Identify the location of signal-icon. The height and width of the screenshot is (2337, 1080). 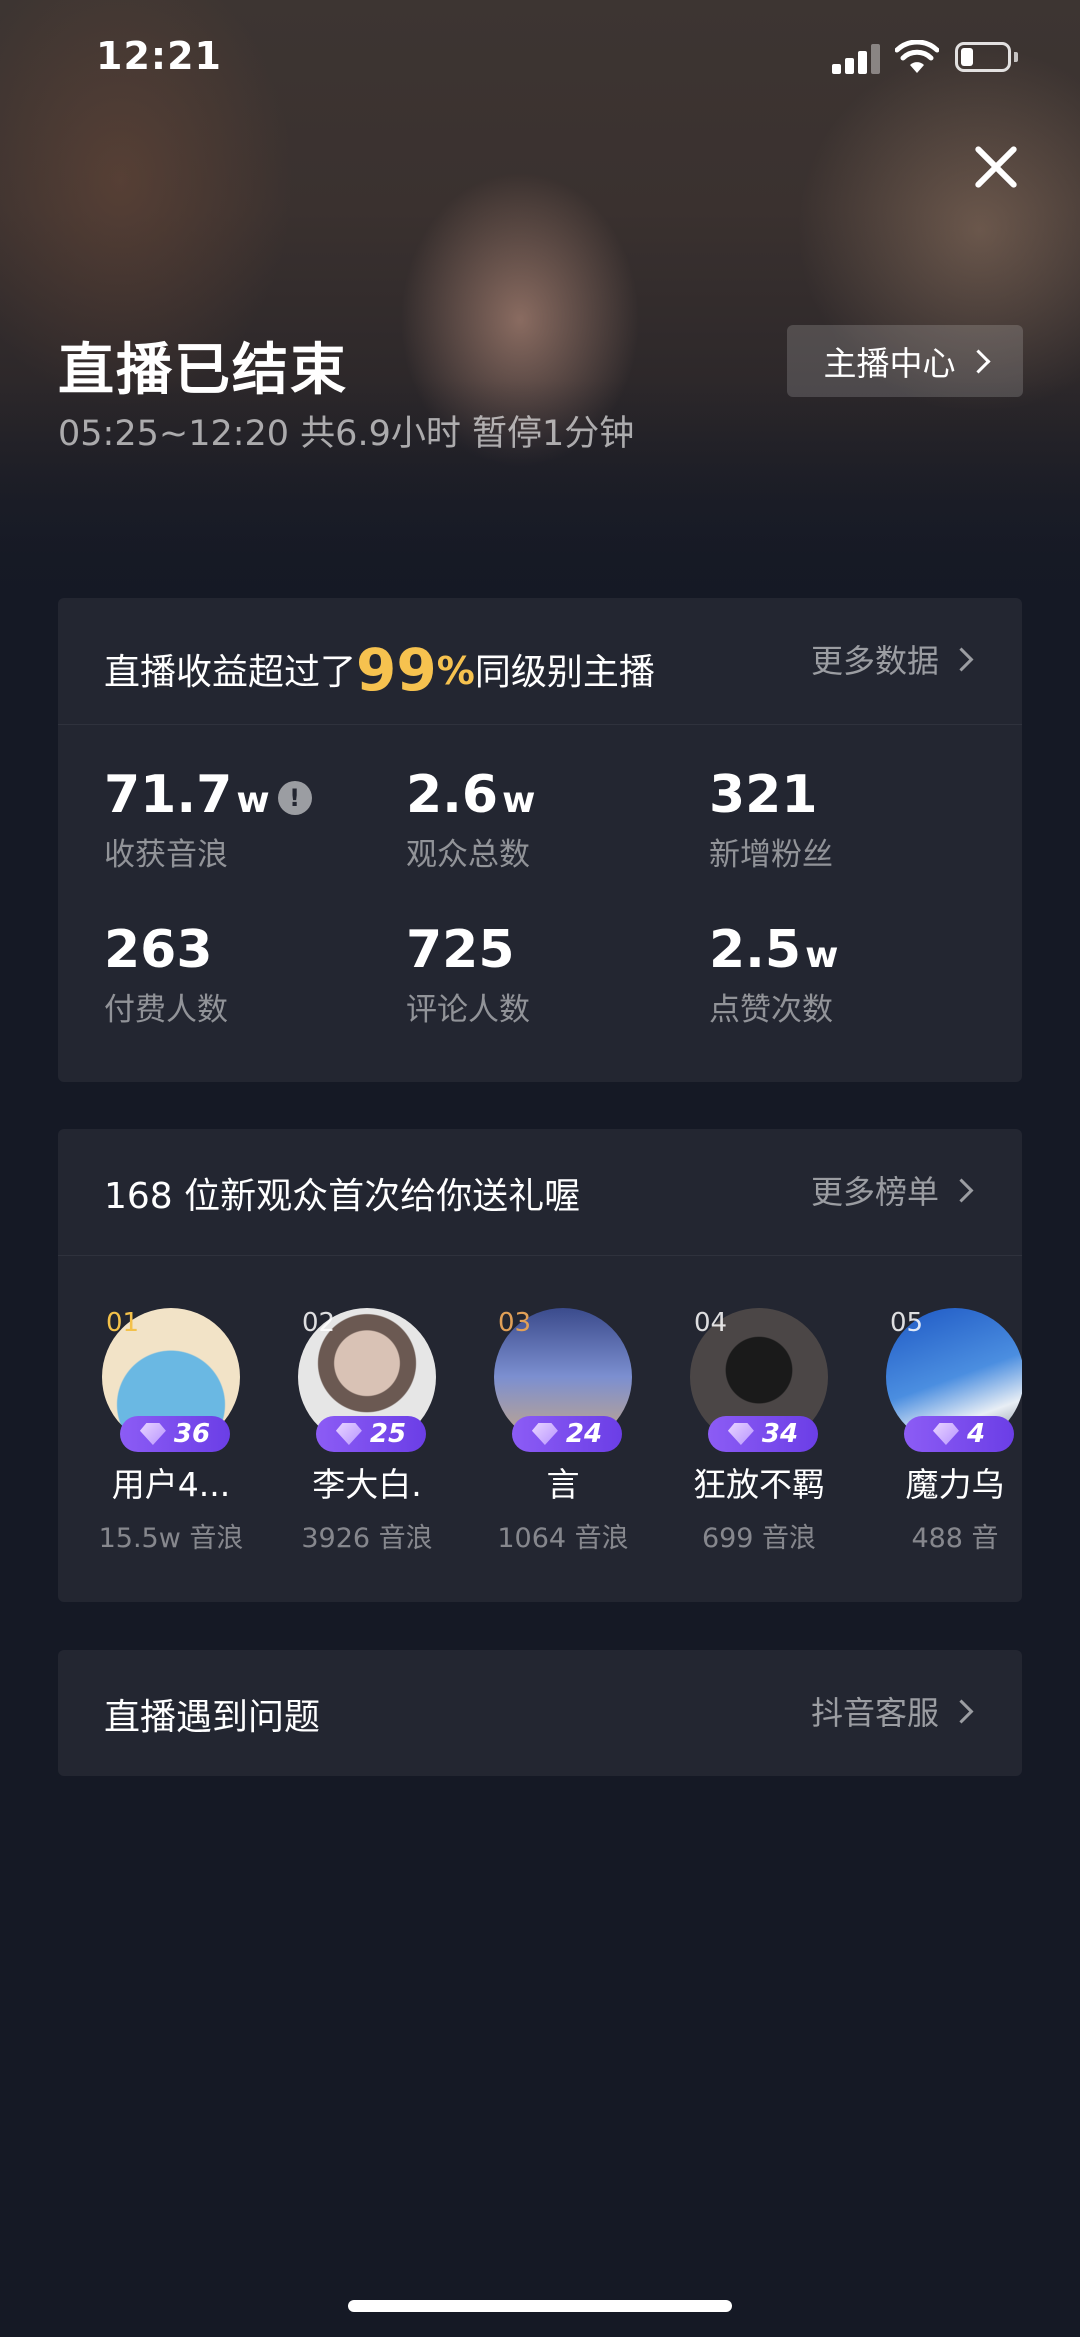
(856, 59).